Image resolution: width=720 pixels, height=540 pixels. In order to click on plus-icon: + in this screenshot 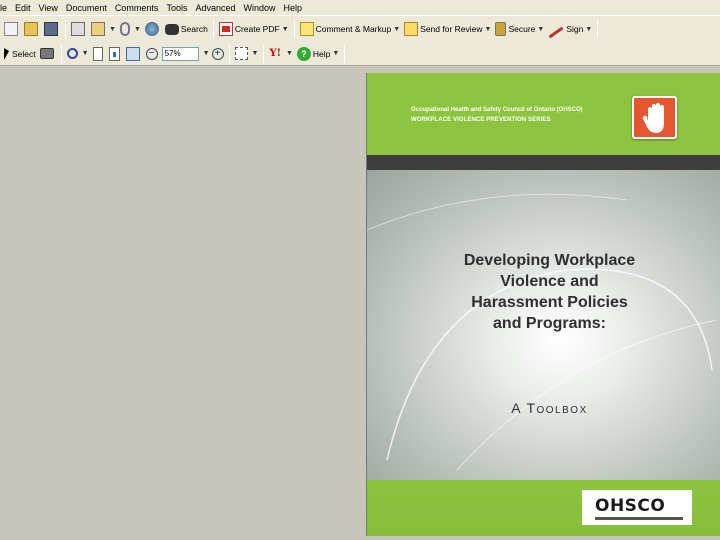, I will do `click(217, 53)`.